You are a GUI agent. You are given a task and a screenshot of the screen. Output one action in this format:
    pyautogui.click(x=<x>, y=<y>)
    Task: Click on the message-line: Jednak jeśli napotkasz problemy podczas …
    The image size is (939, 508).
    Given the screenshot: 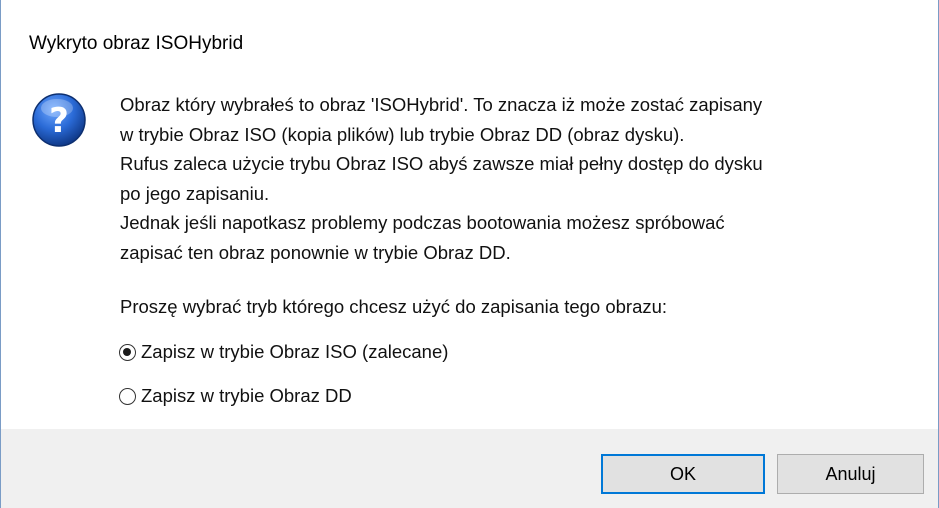 What is the action you would take?
    pyautogui.click(x=422, y=222)
    